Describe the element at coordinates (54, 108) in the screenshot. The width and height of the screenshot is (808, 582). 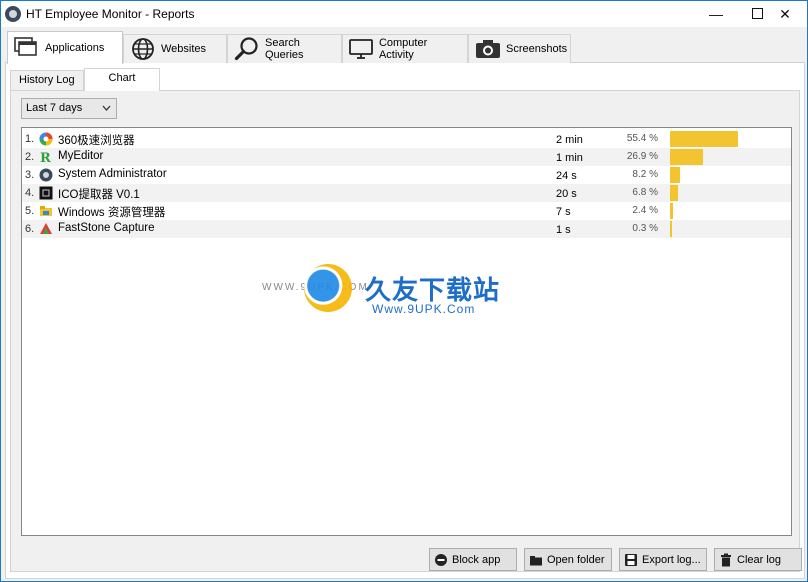
I see `period-value: Last 7 days` at that location.